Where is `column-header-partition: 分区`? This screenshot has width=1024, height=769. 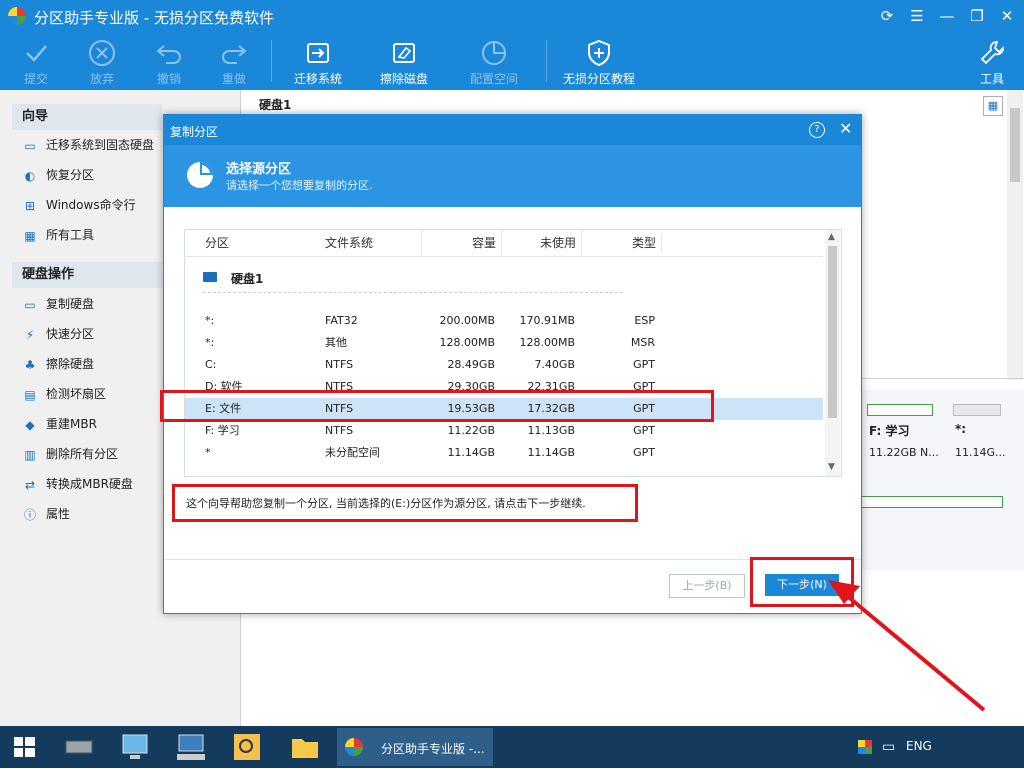
column-header-partition: 分区 is located at coordinates (217, 243).